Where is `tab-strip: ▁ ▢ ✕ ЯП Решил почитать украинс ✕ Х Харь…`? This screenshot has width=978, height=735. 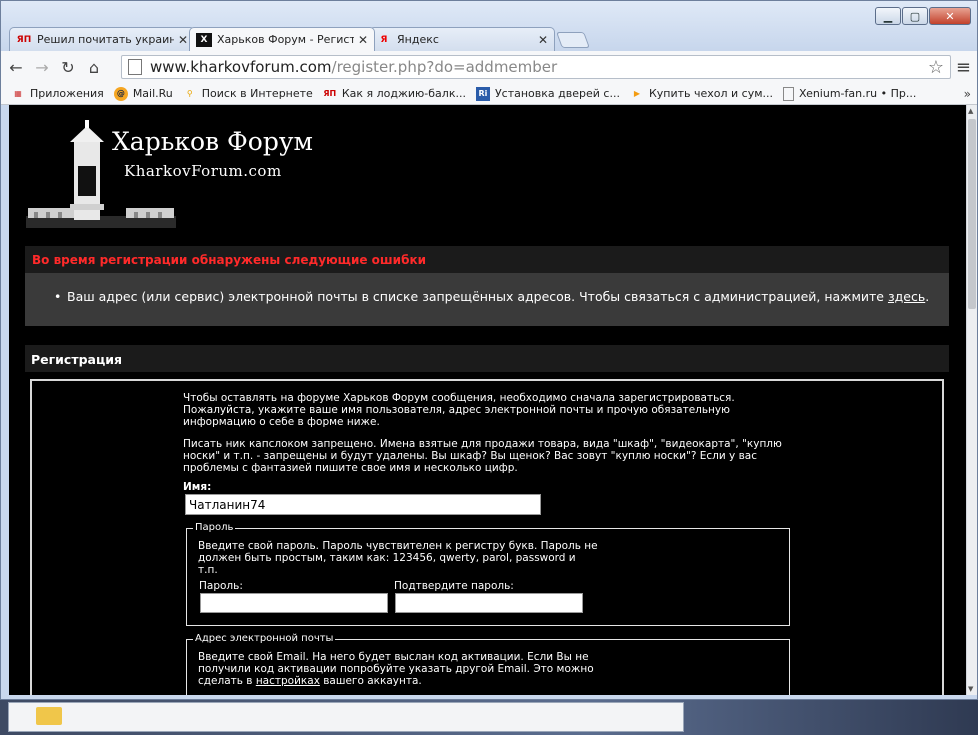
tab-strip: ▁ ▢ ✕ ЯП Решил почитать украинс ✕ Х Харь… is located at coordinates (489, 26).